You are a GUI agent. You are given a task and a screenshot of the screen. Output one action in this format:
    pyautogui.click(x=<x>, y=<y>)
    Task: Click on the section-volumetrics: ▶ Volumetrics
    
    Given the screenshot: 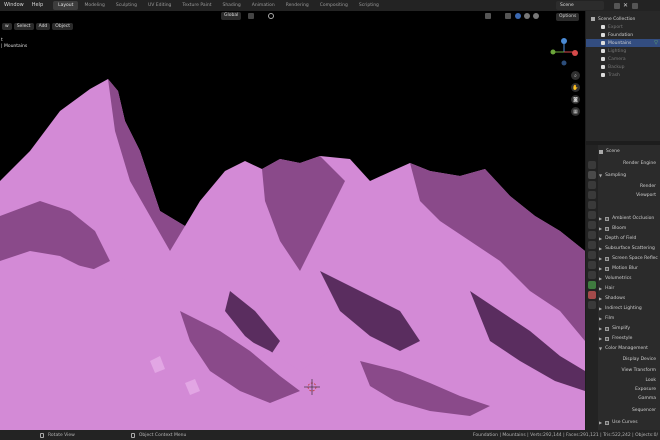 What is the action you would take?
    pyautogui.click(x=629, y=278)
    